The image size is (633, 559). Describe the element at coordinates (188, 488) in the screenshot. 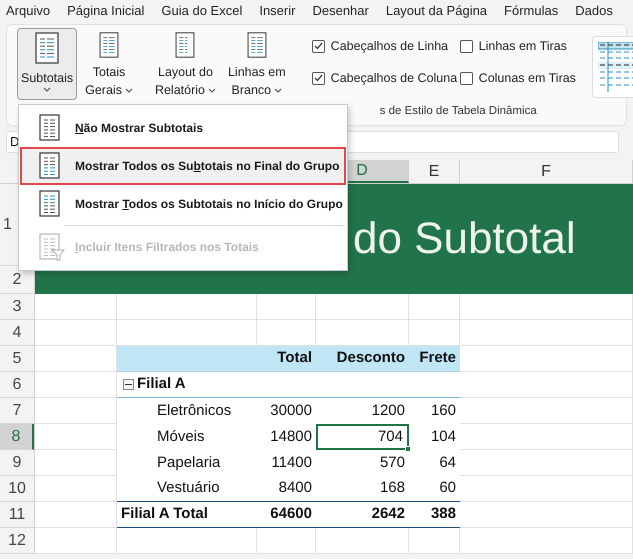

I see `row-label: Vestuário` at that location.